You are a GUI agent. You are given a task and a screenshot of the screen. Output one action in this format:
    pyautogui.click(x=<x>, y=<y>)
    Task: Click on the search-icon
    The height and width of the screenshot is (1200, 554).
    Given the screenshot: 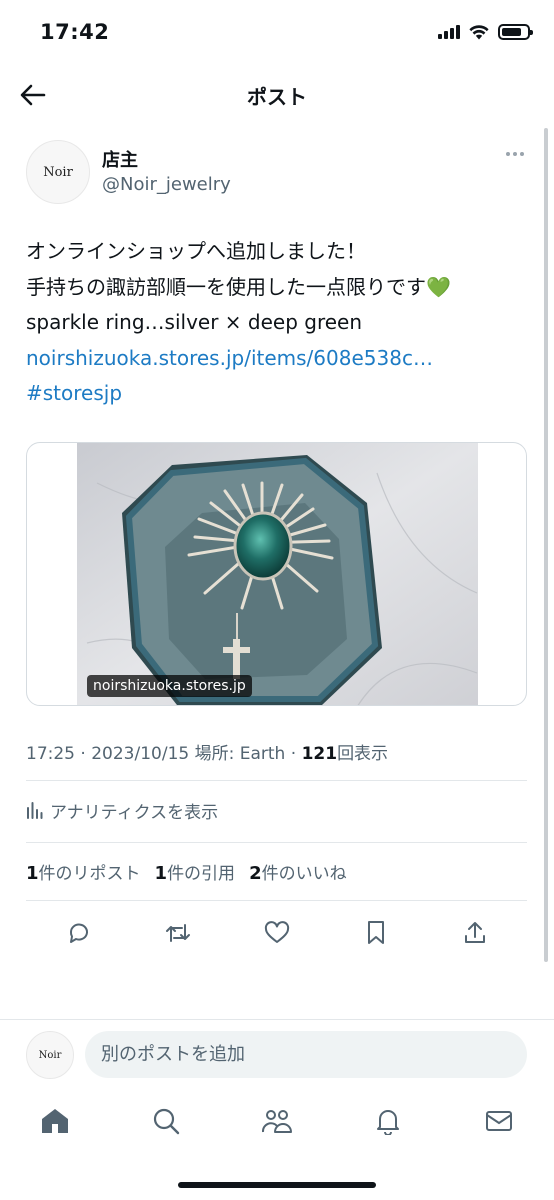 What is the action you would take?
    pyautogui.click(x=166, y=1121)
    